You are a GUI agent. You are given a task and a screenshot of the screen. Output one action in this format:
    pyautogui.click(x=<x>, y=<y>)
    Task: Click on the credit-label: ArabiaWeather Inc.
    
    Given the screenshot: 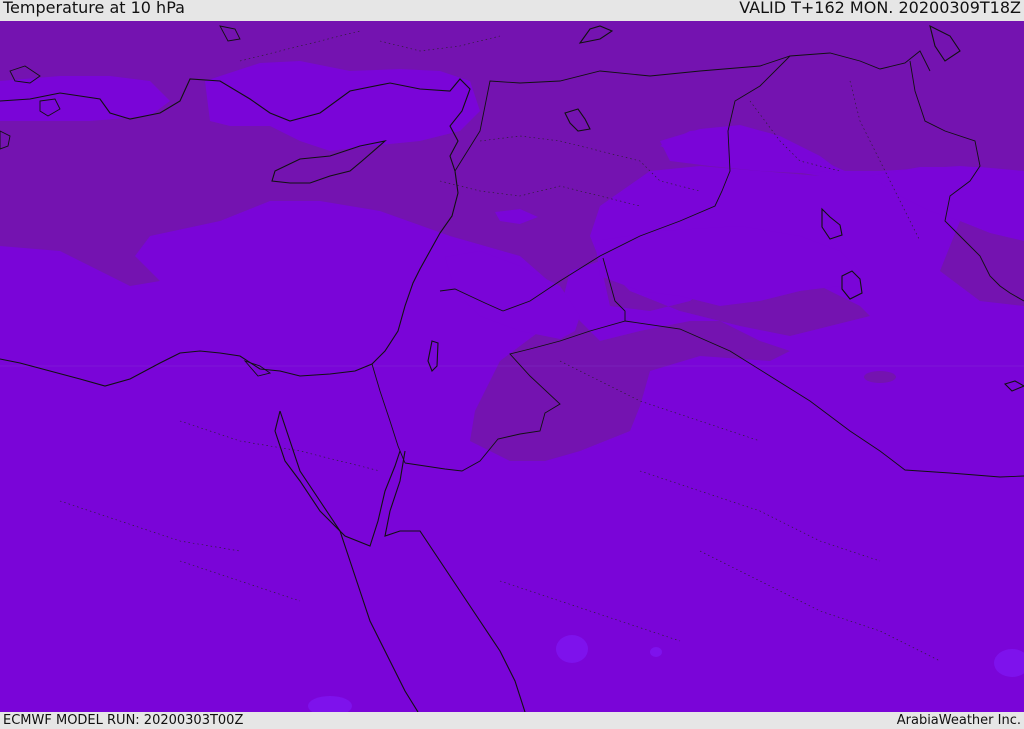 What is the action you would take?
    pyautogui.click(x=958, y=720)
    